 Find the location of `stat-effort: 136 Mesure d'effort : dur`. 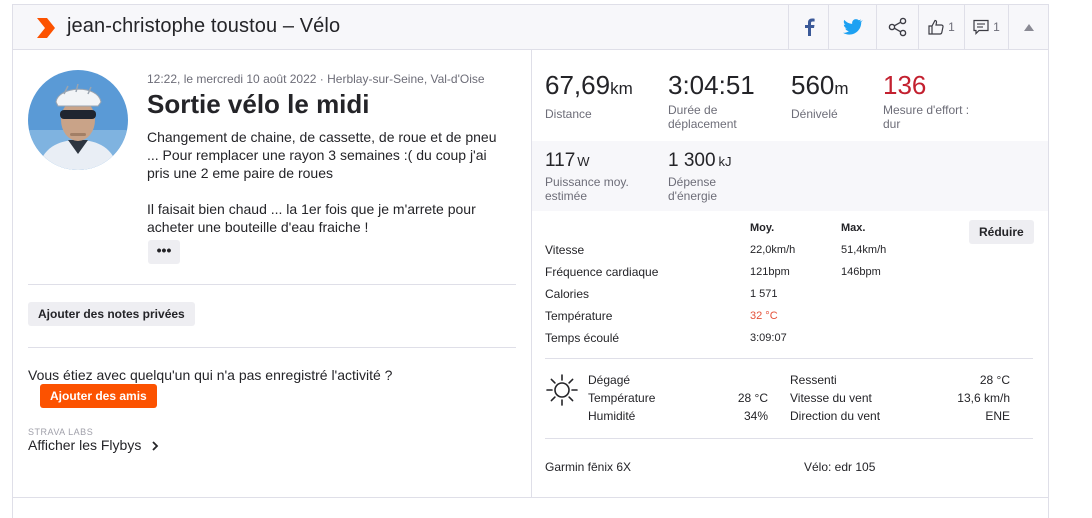

stat-effort: 136 Mesure d'effort : dur is located at coordinates (943, 100).